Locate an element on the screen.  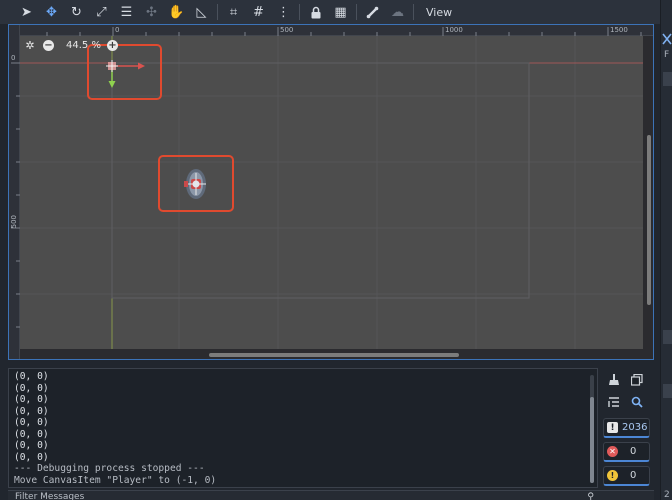
dock-tab-label: F is located at coordinates (666, 55).